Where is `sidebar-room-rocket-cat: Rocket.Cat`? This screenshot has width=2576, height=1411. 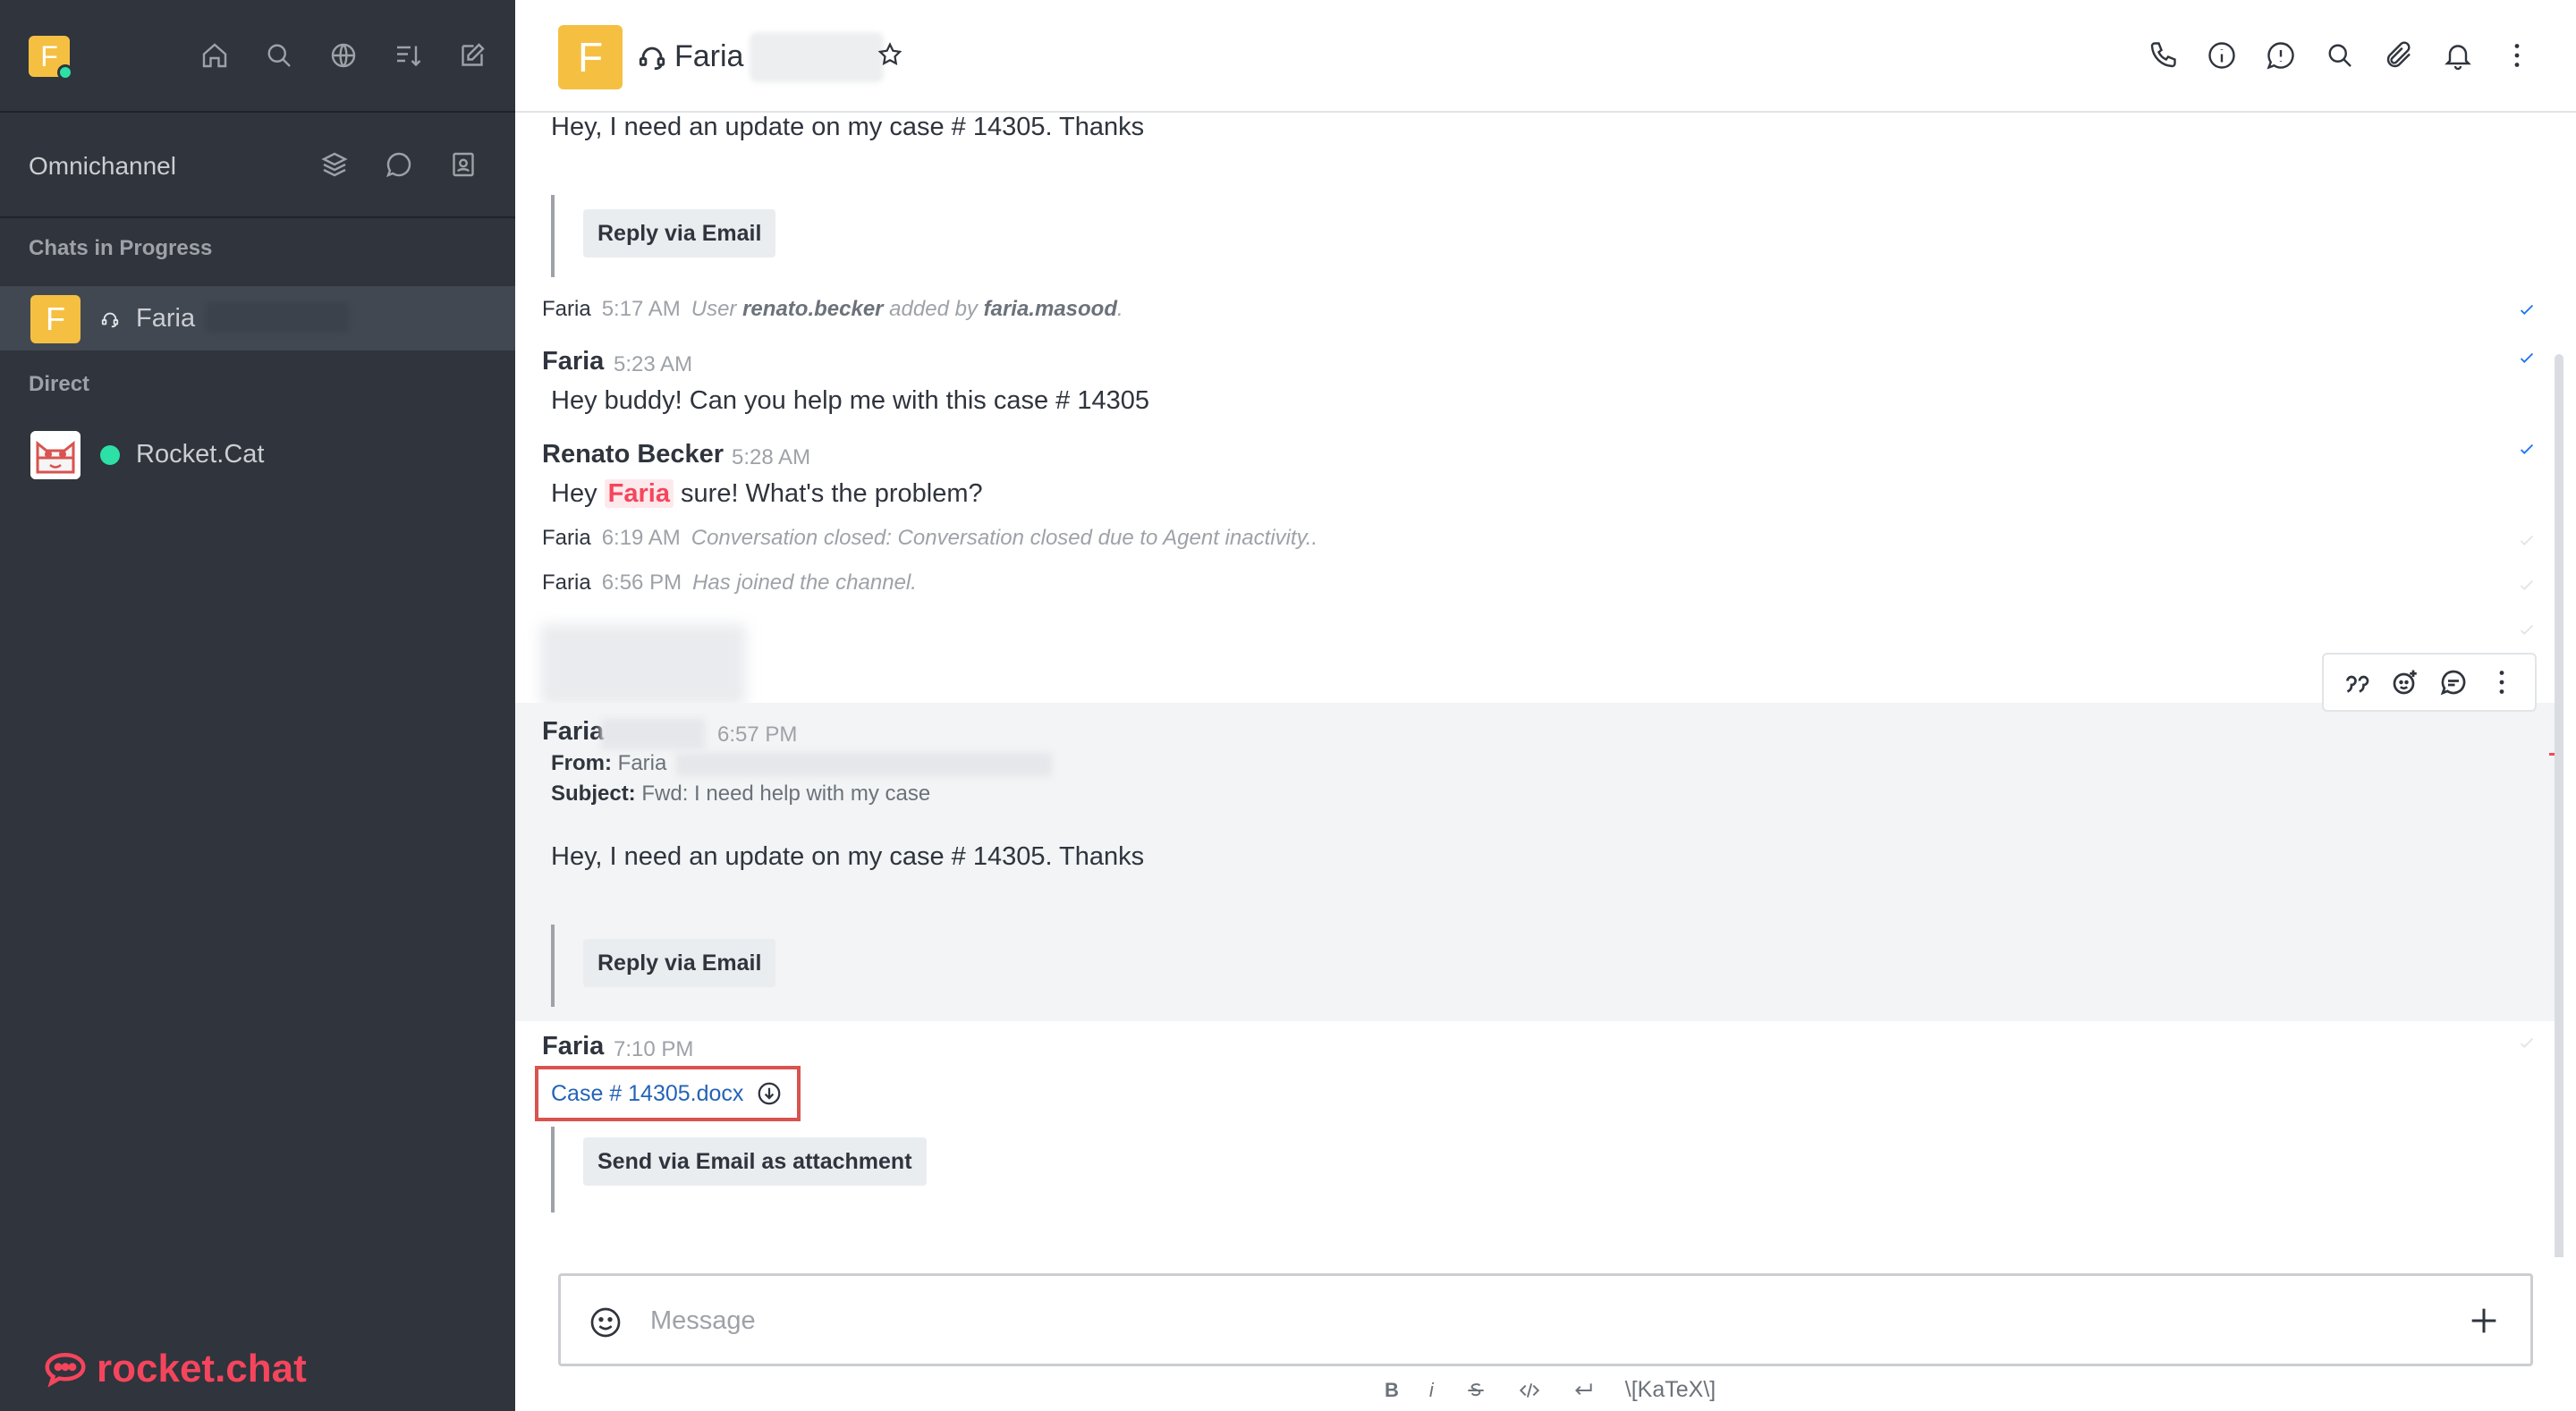
sidebar-room-rocket-cat: Rocket.Cat is located at coordinates (257, 454).